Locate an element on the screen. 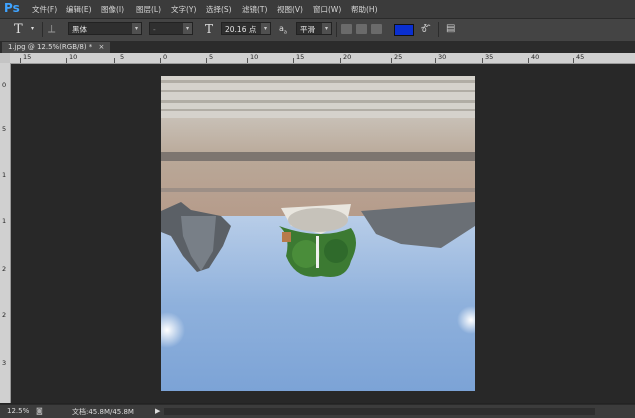 Image resolution: width=635 pixels, height=418 pixels. horizontal-scrollbar is located at coordinates (379, 411).